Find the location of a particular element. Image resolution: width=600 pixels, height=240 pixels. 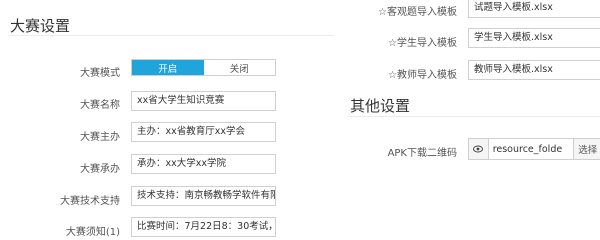

student-template-label: ☆学生导入模板 is located at coordinates (422, 43).